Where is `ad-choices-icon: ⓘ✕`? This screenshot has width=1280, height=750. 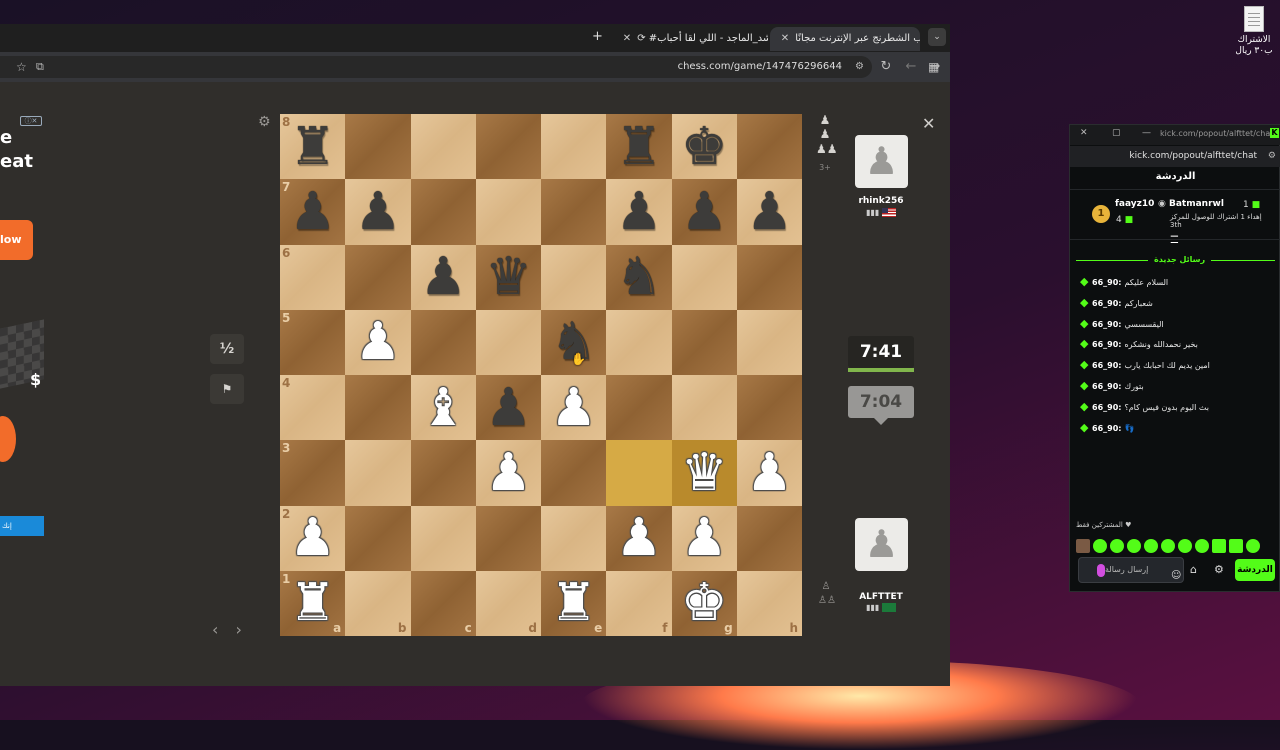 ad-choices-icon: ⓘ✕ is located at coordinates (31, 121).